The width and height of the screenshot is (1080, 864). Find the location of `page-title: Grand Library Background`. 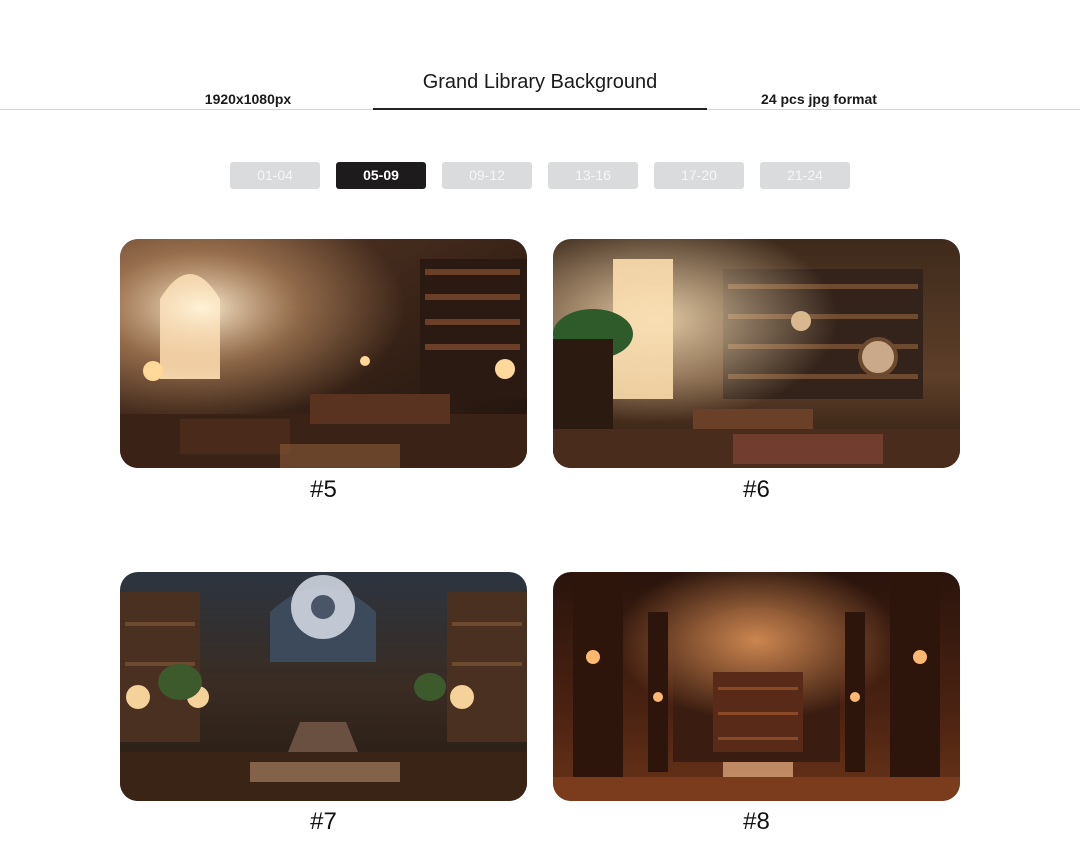

page-title: Grand Library Background is located at coordinates (540, 82).